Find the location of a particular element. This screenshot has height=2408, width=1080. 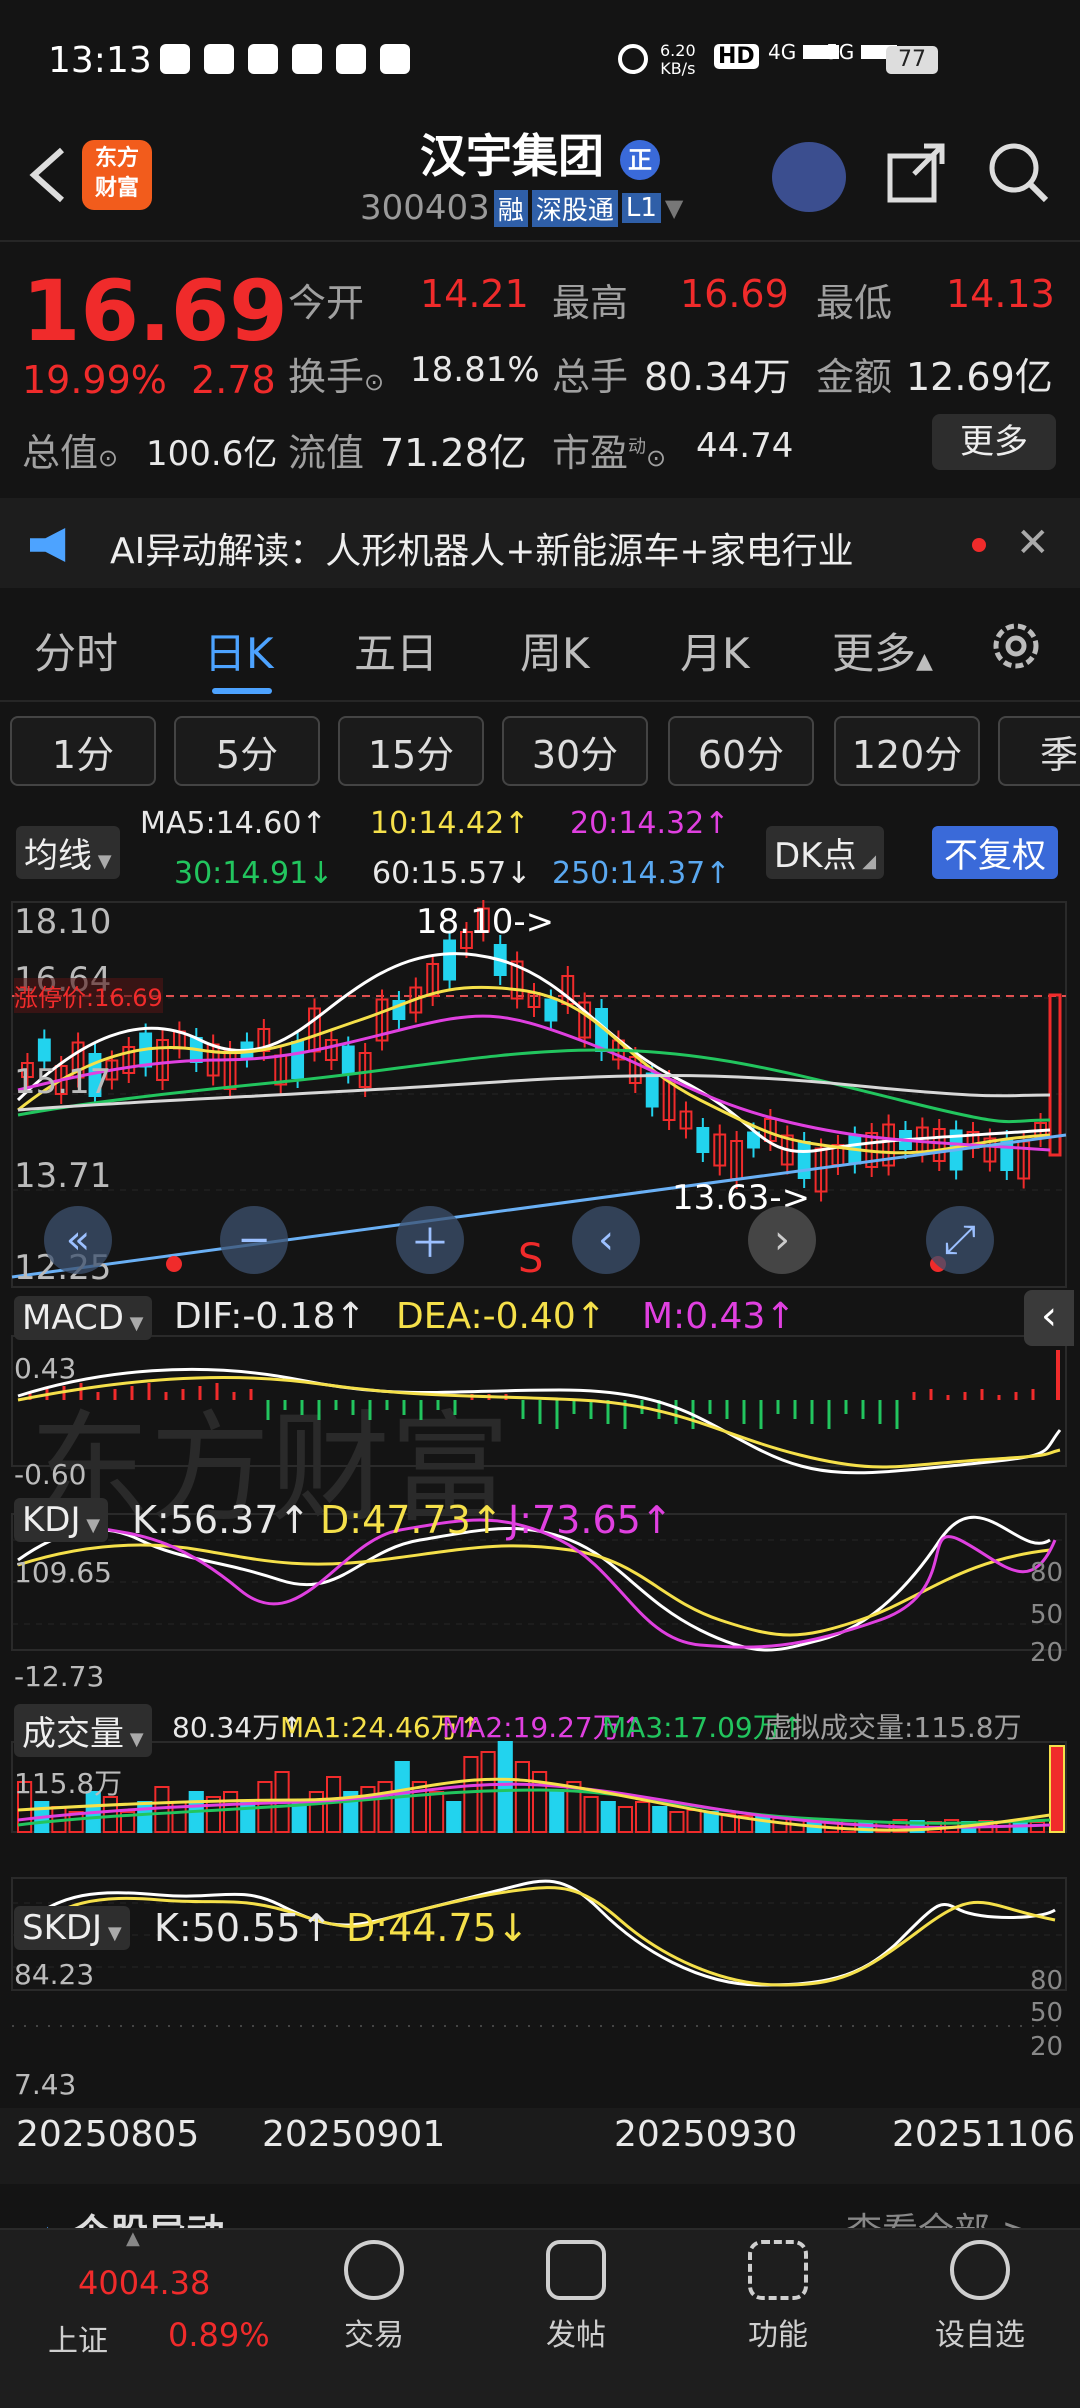

volume-value: 80.34万 is located at coordinates (717, 377).